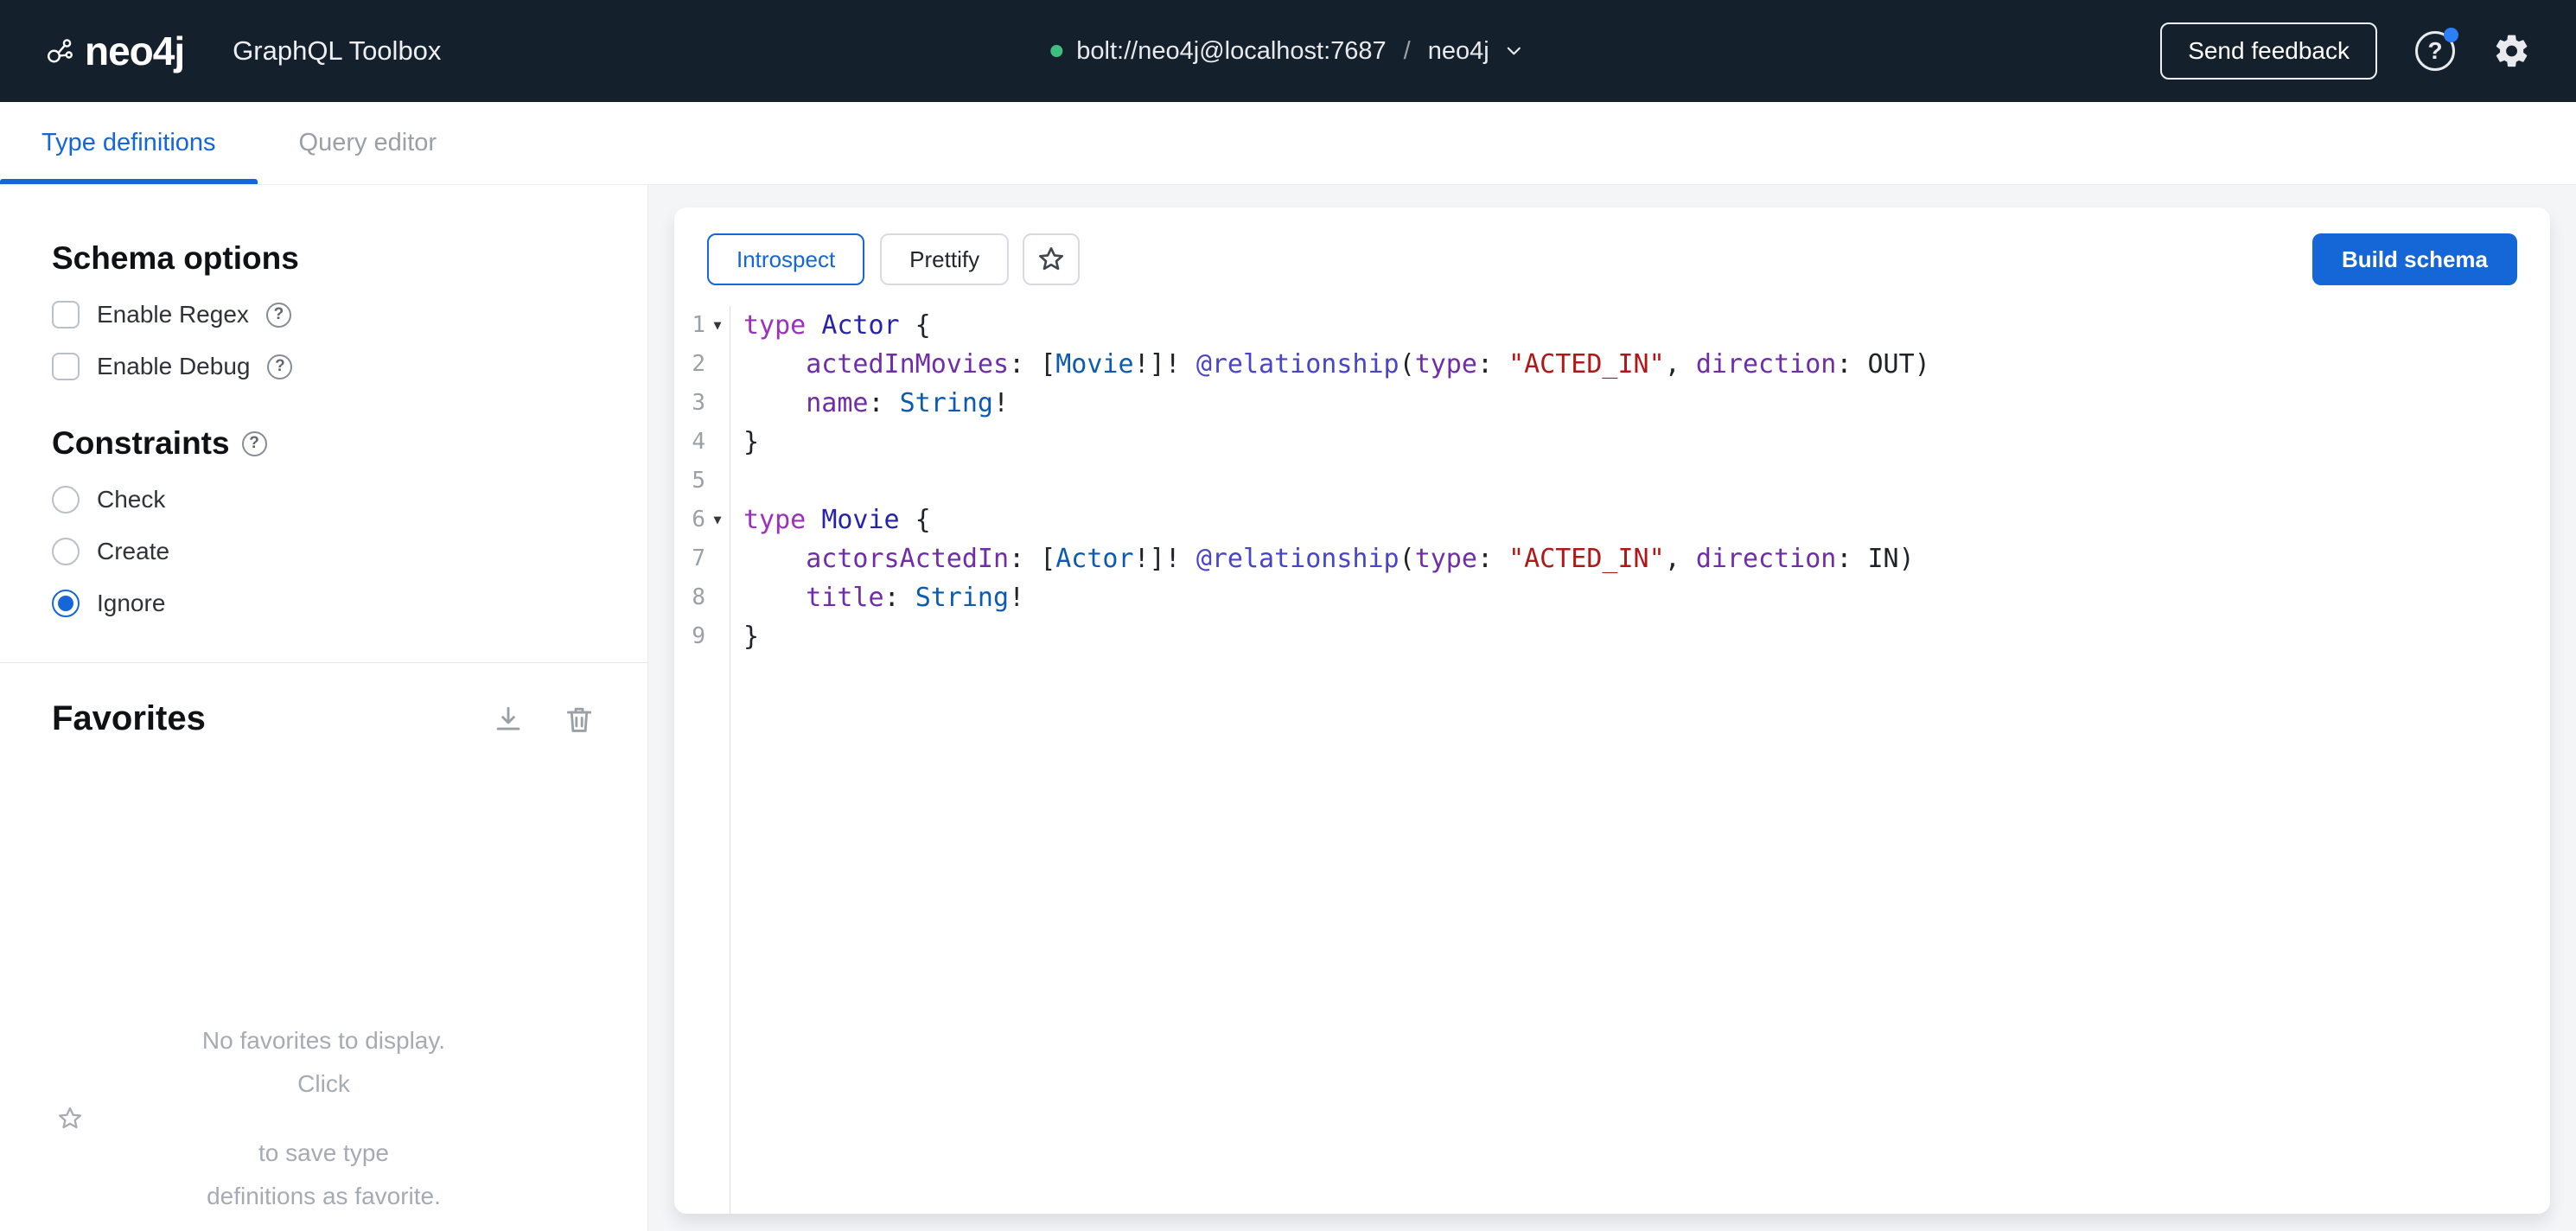 Image resolution: width=2576 pixels, height=1231 pixels. I want to click on connection-url: bolt://neo4j@localhost:7687, so click(1231, 50).